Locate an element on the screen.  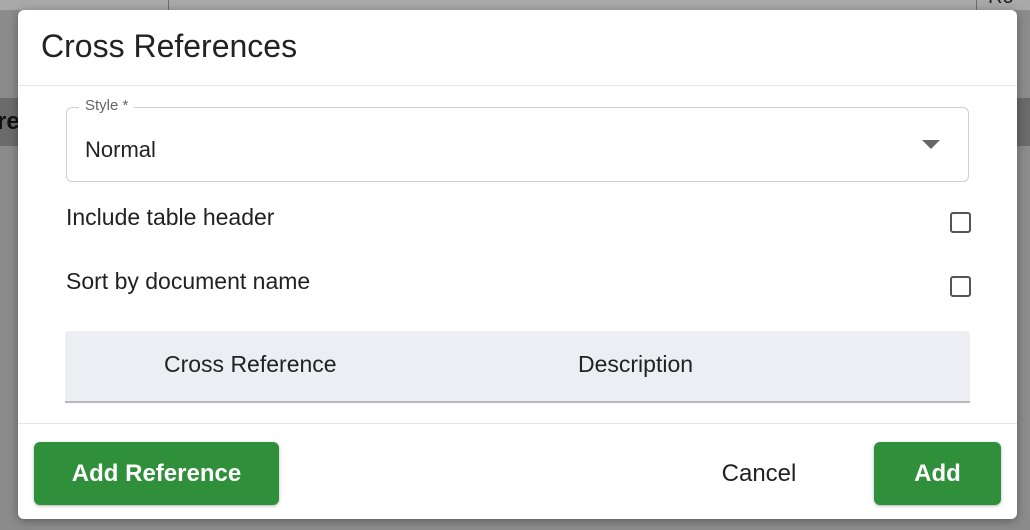
sort-by-document-name-option: Sort by document name is located at coordinates (518, 284).